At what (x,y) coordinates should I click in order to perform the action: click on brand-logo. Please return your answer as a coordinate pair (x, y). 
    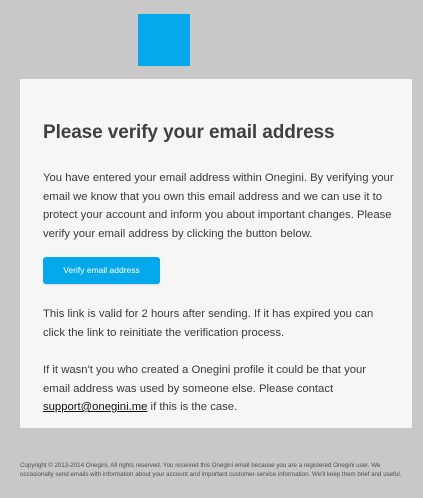
    Looking at the image, I should click on (164, 40).